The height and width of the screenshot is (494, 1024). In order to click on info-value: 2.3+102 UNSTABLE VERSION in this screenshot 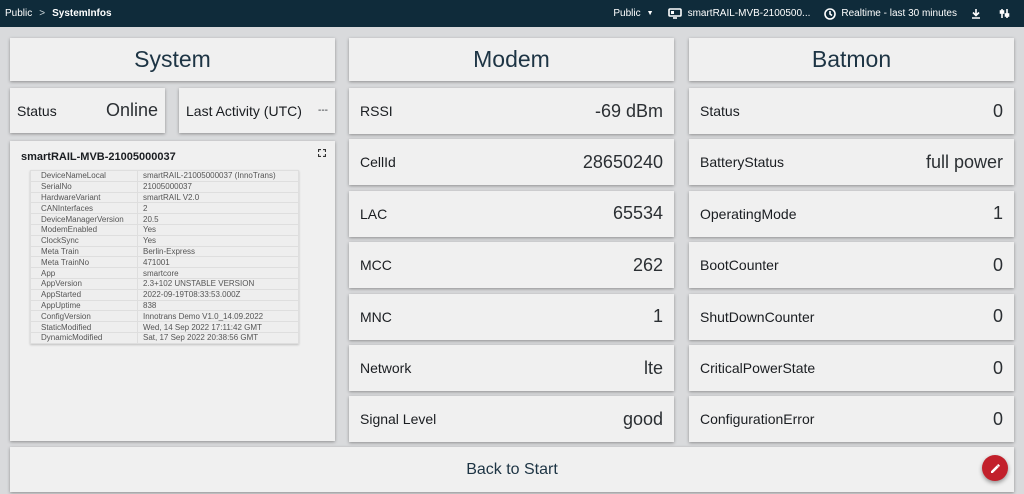, I will do `click(218, 283)`.